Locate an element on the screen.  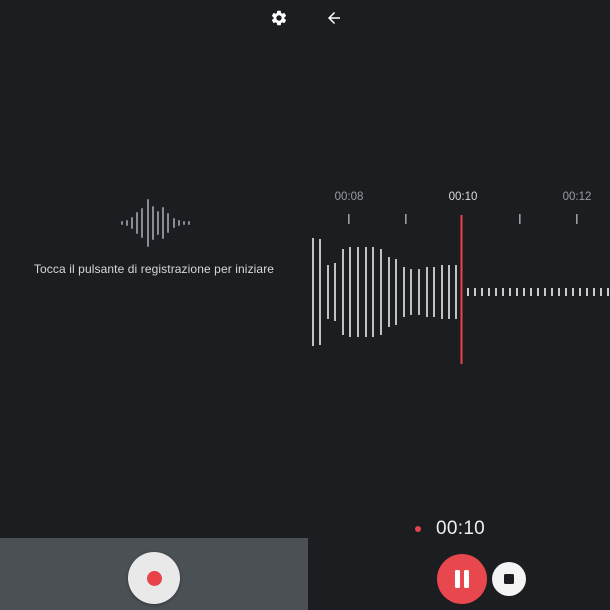
stop-button is located at coordinates (509, 579).